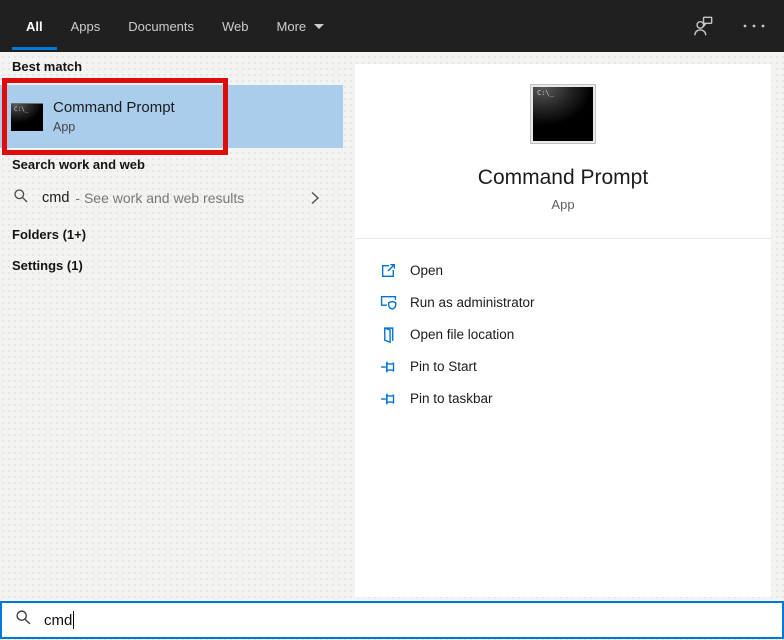 Image resolution: width=784 pixels, height=640 pixels. What do you see at coordinates (392, 620) in the screenshot?
I see `search-input: cmd` at bounding box center [392, 620].